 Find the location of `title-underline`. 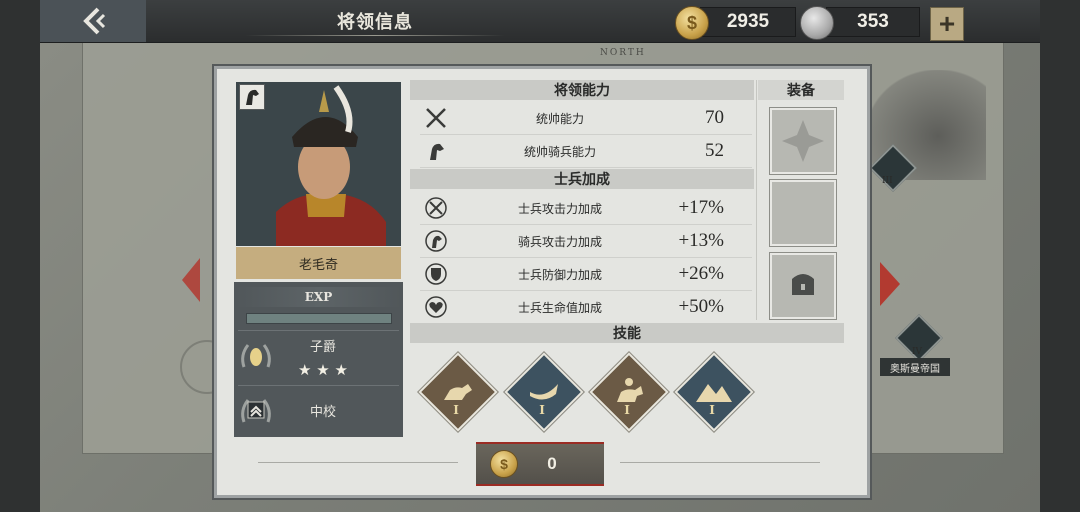

title-underline is located at coordinates (375, 35).